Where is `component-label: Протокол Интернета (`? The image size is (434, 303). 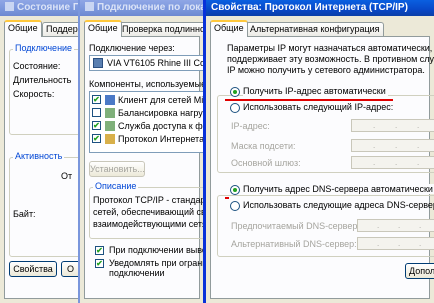 component-label: Протокол Интернета ( is located at coordinates (162, 139).